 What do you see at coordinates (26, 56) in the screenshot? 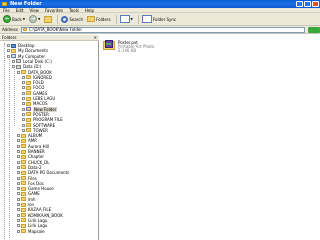
I see `tree-item: My Computer` at bounding box center [26, 56].